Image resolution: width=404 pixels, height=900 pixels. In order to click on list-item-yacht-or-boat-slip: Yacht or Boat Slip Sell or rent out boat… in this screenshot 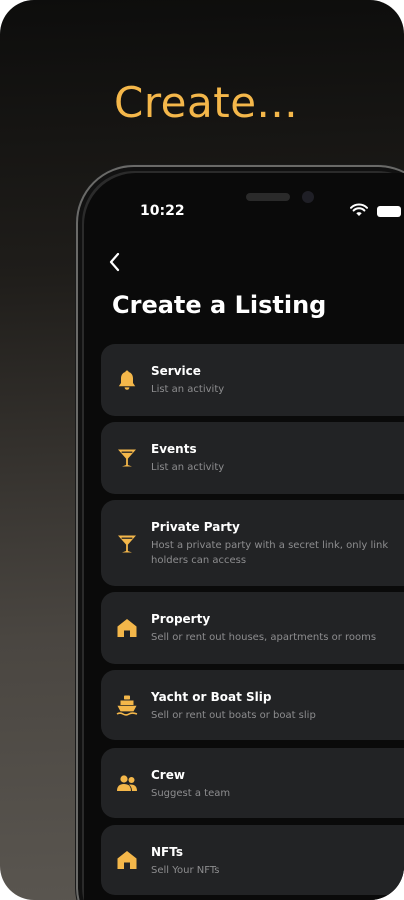, I will do `click(252, 705)`.